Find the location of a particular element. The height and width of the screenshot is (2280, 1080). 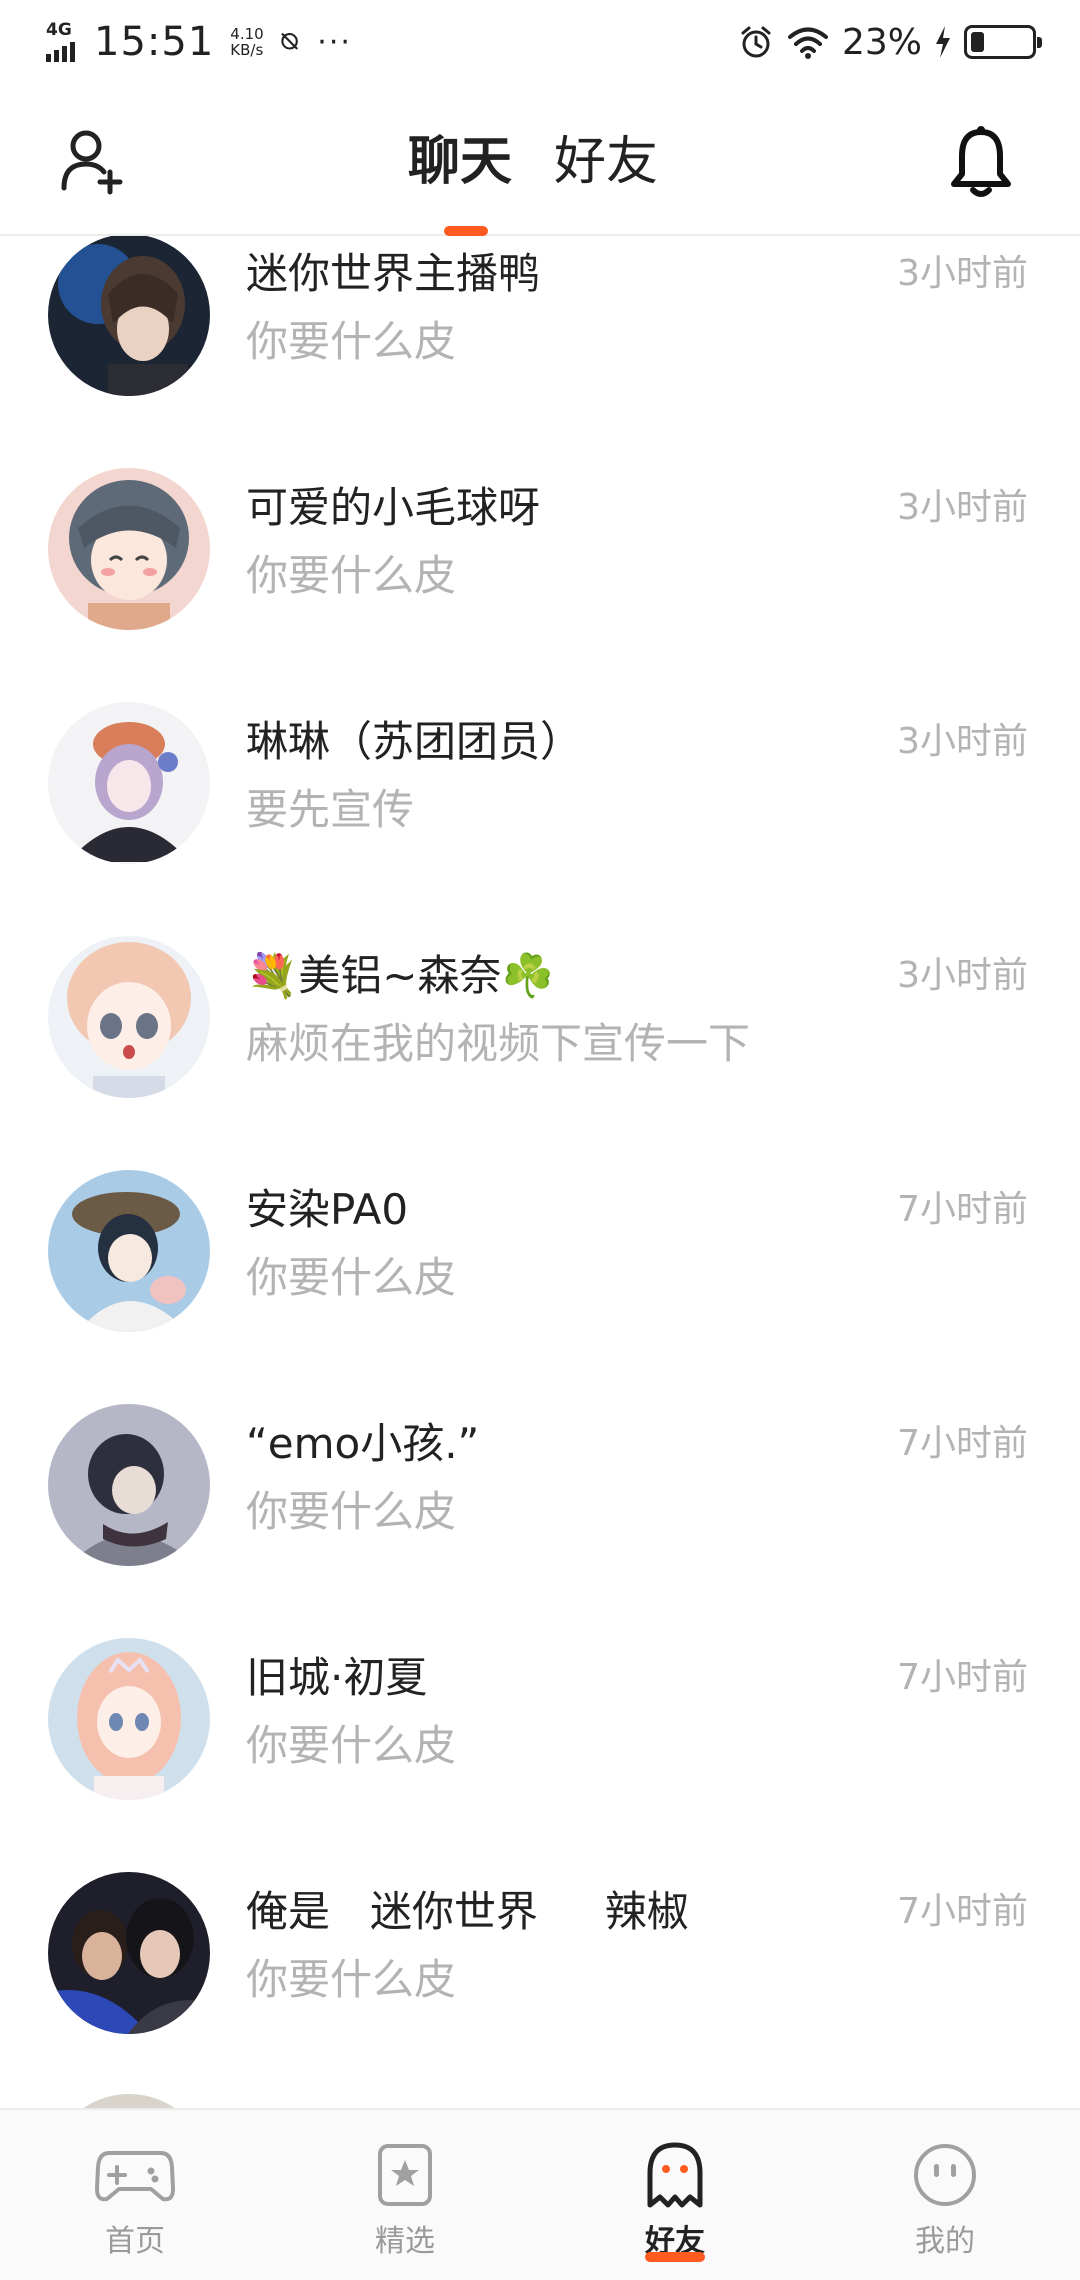

chat-name: 俺是 迷你世界 辣椒 is located at coordinates (467, 1911).